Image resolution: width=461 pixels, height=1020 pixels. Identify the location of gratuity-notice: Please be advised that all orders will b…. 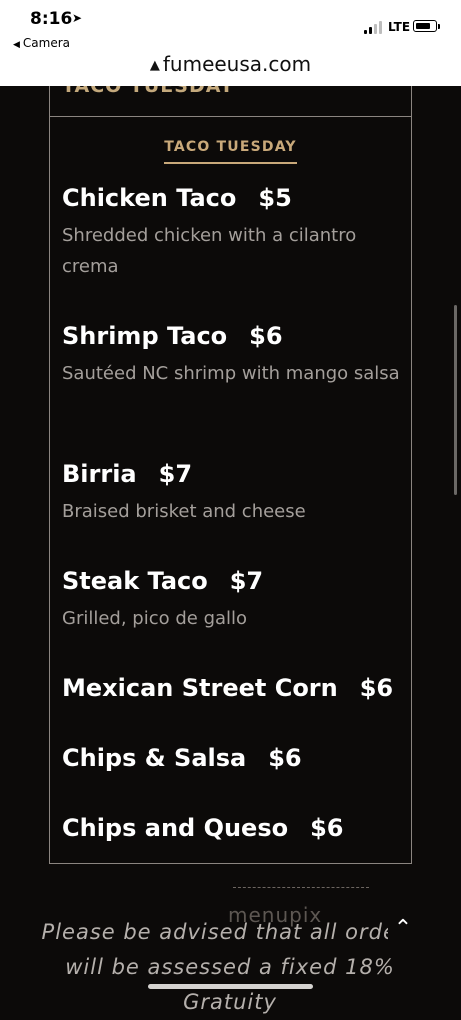
(230, 967).